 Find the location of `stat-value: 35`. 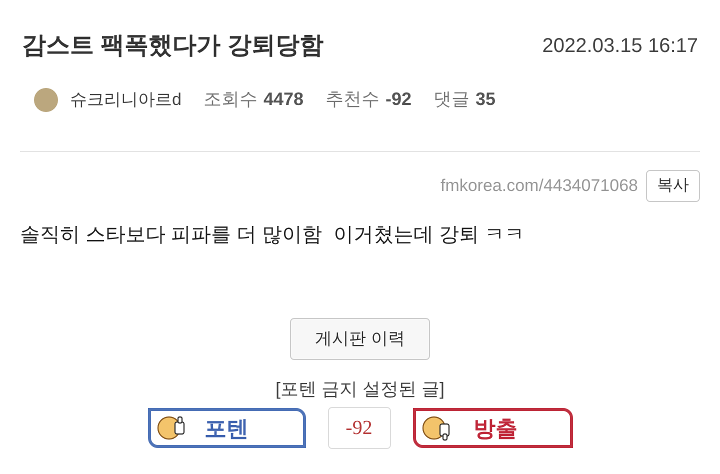

stat-value: 35 is located at coordinates (486, 99).